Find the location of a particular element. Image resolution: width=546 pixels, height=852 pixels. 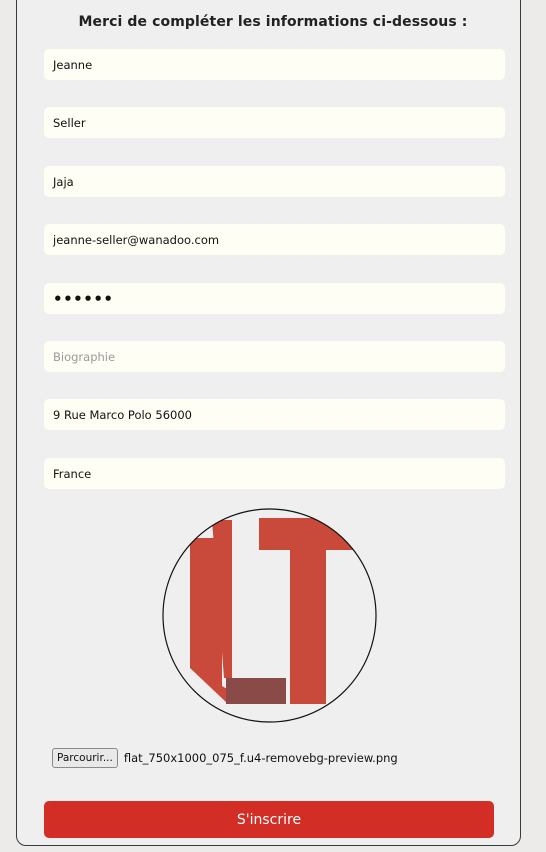

address-field: 9 Rue Marco Polo 56000 is located at coordinates (274, 414).